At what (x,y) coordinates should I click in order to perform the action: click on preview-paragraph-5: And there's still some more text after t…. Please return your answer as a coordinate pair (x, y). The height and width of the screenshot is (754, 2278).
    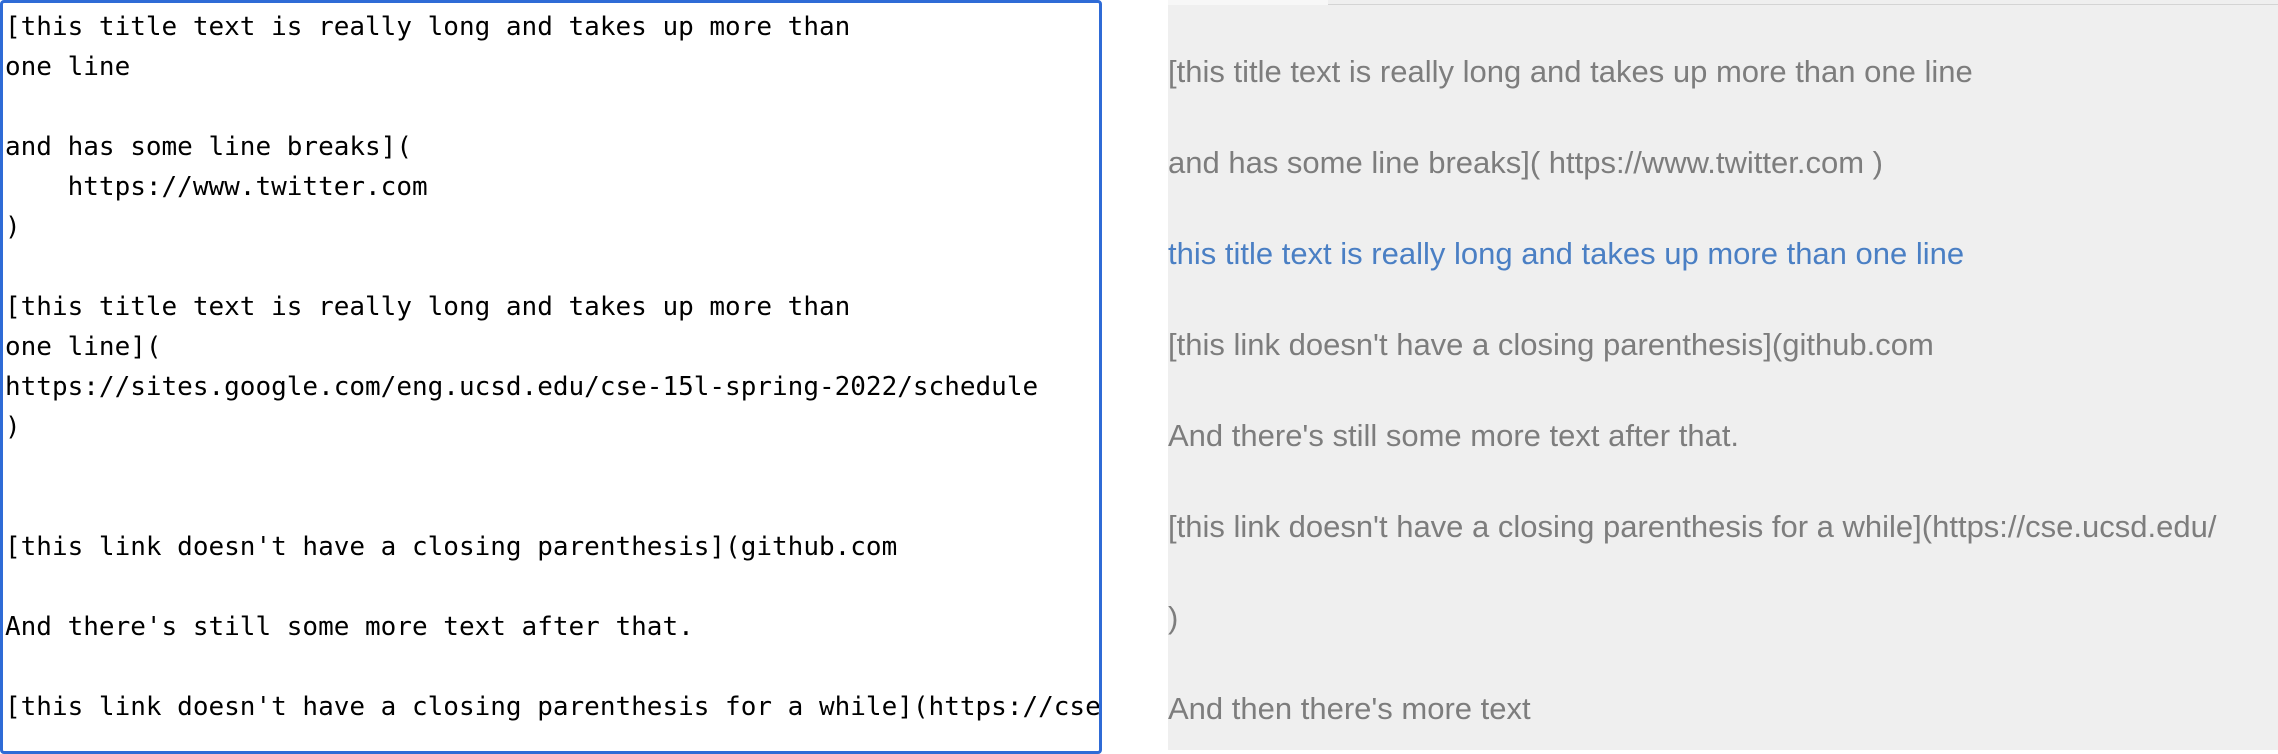
    Looking at the image, I should click on (1454, 435).